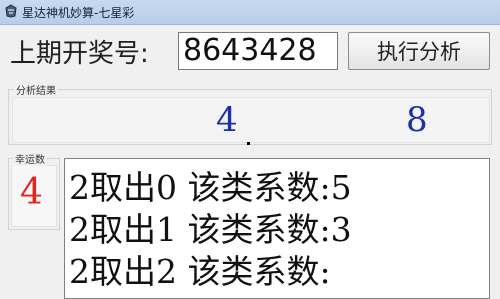 Image resolution: width=500 pixels, height=299 pixels. I want to click on result-marker-dot, so click(248, 143).